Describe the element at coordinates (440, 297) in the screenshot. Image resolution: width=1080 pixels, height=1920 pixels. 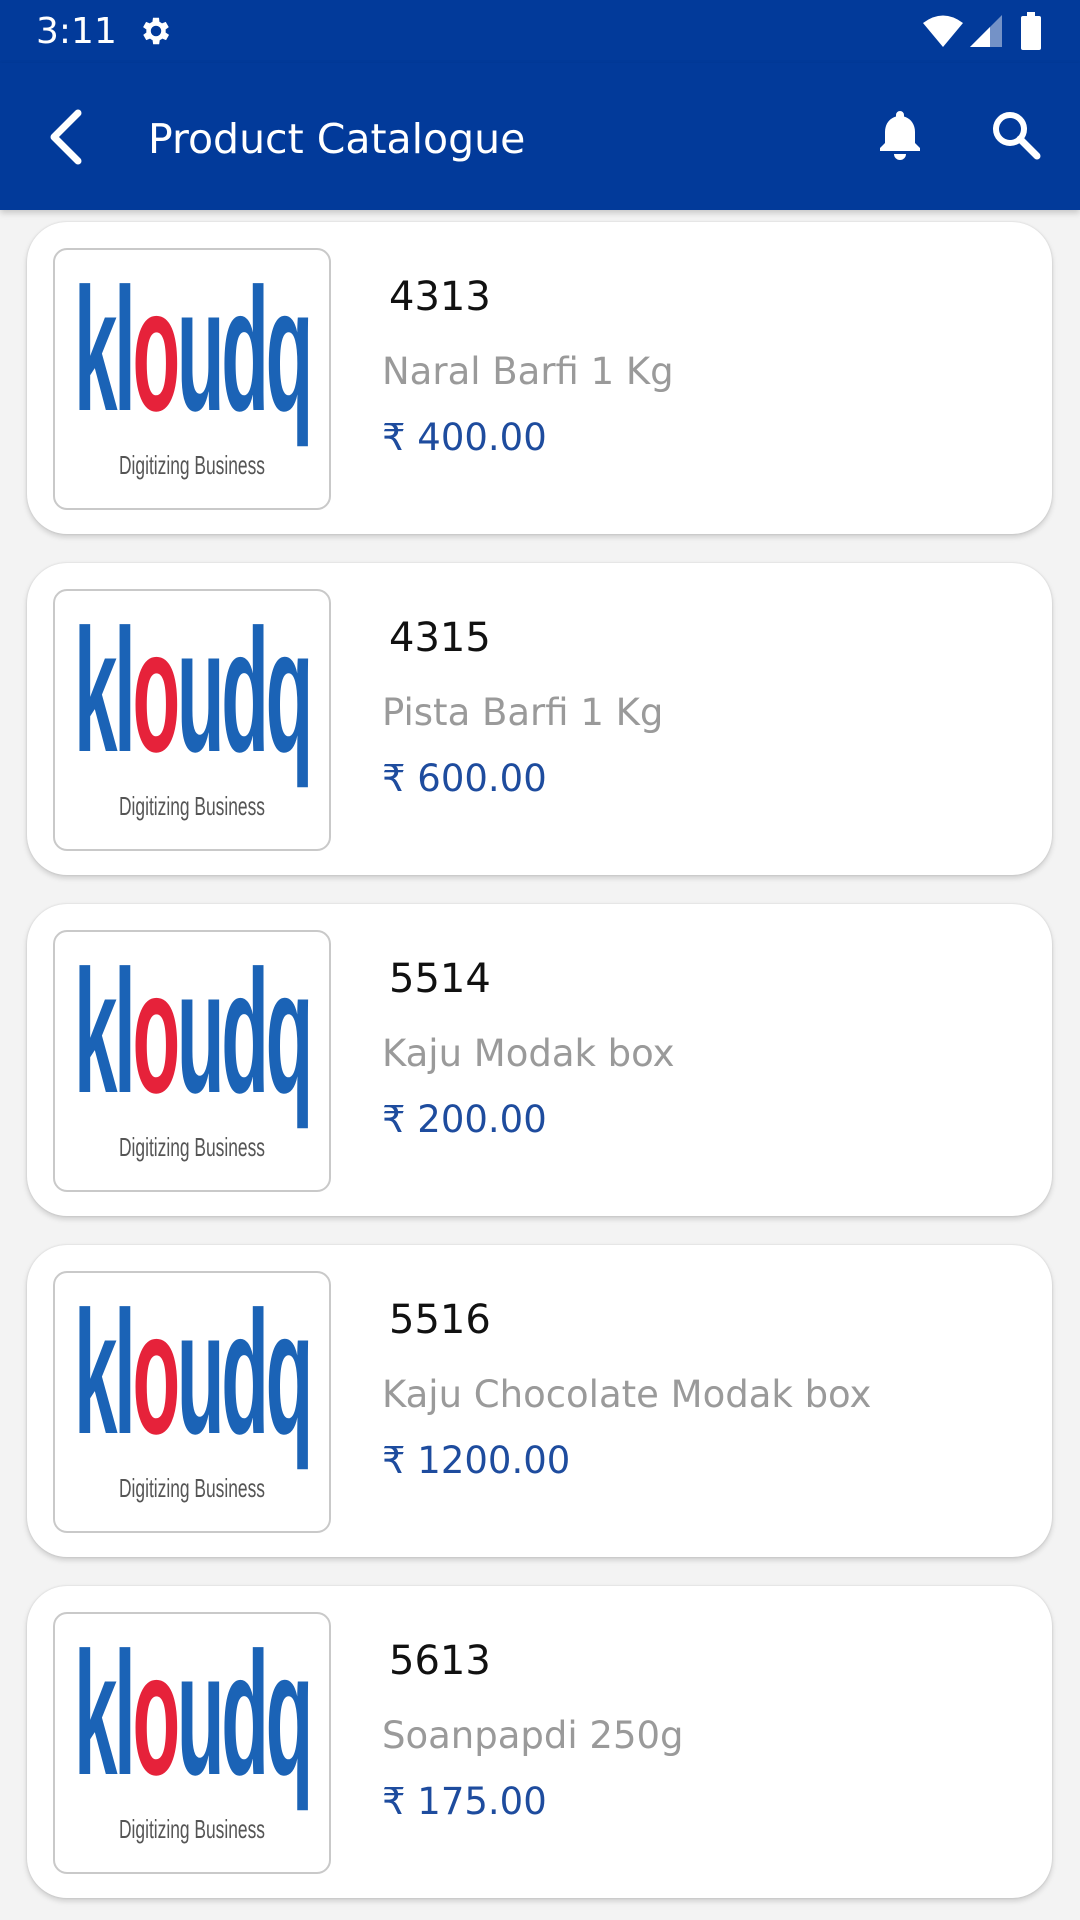
I see `product-code: 4313` at that location.